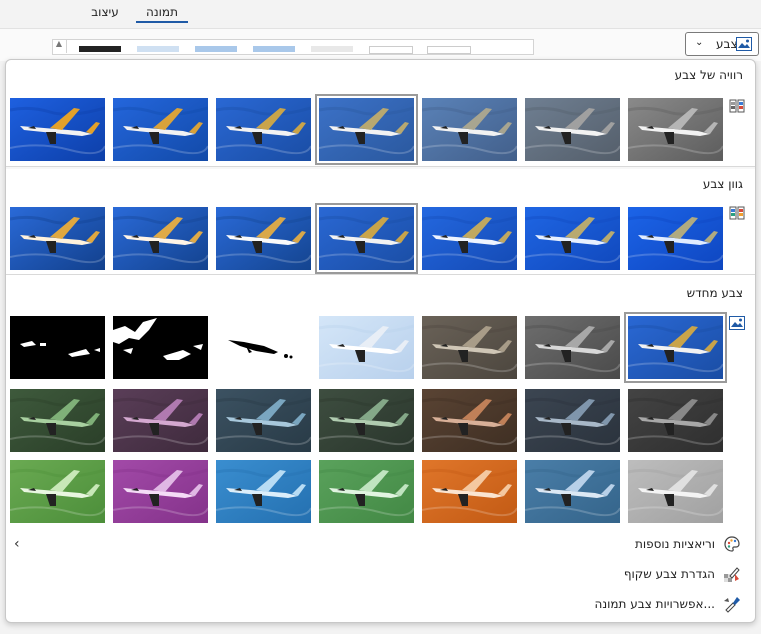  Describe the element at coordinates (591, 575) in the screenshot. I see `set-transparent-color-item: הגדרת צבע שקוף` at that location.